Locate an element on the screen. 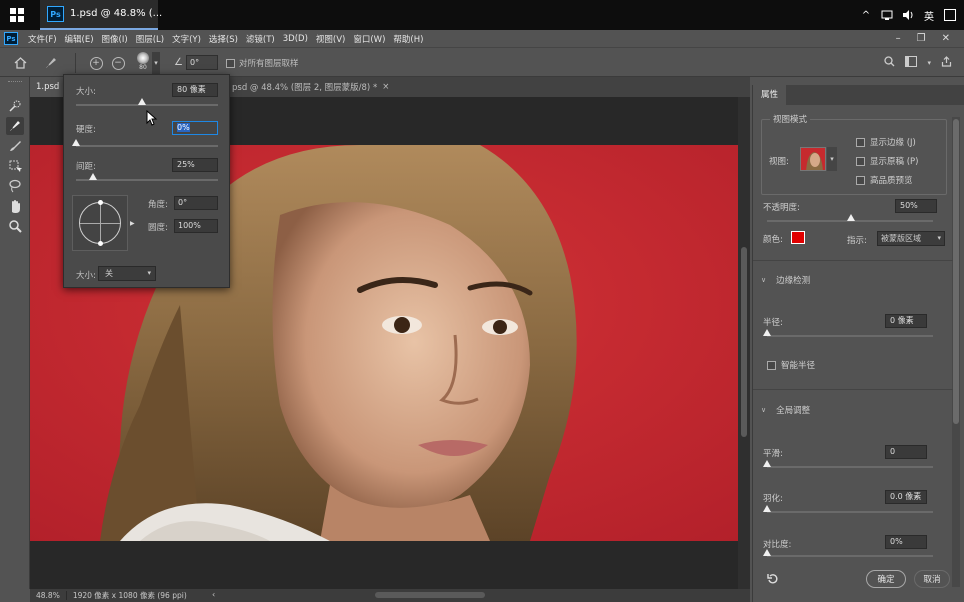 The width and height of the screenshot is (964, 602). zoom-level: 48.8% is located at coordinates (48, 595).